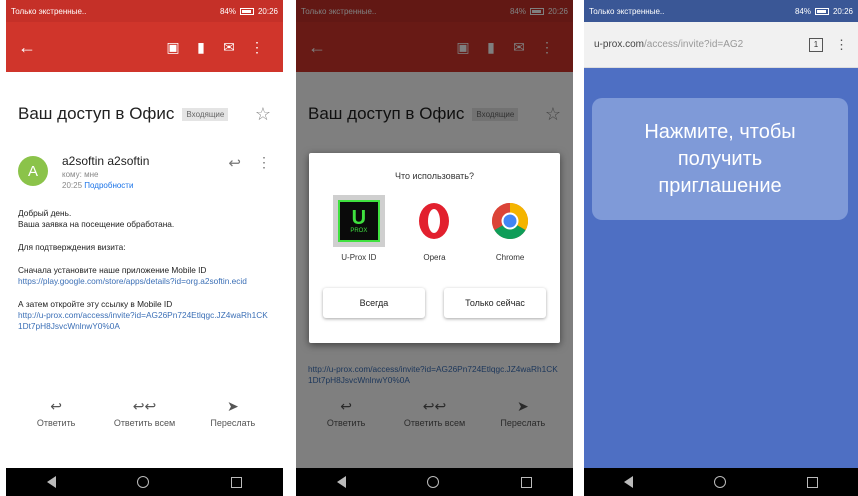  Describe the element at coordinates (72, 185) in the screenshot. I see `sent-time: 20:25` at that location.